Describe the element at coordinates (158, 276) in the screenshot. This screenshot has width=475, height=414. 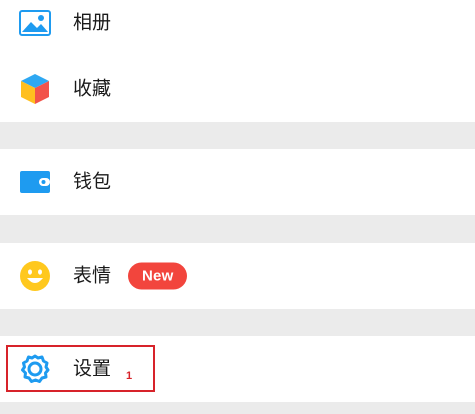
I see `new-badge: New` at that location.